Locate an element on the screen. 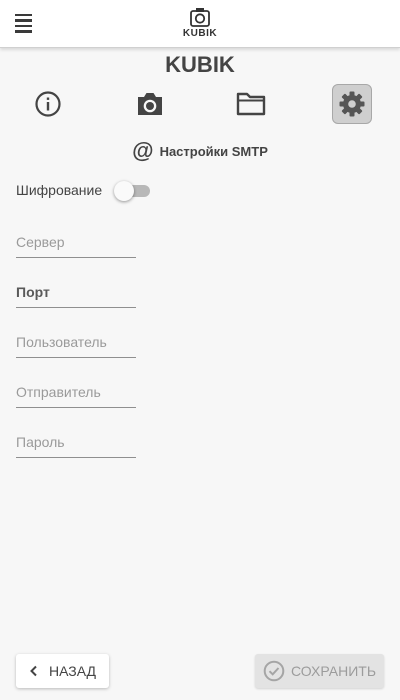  info-icon is located at coordinates (48, 104).